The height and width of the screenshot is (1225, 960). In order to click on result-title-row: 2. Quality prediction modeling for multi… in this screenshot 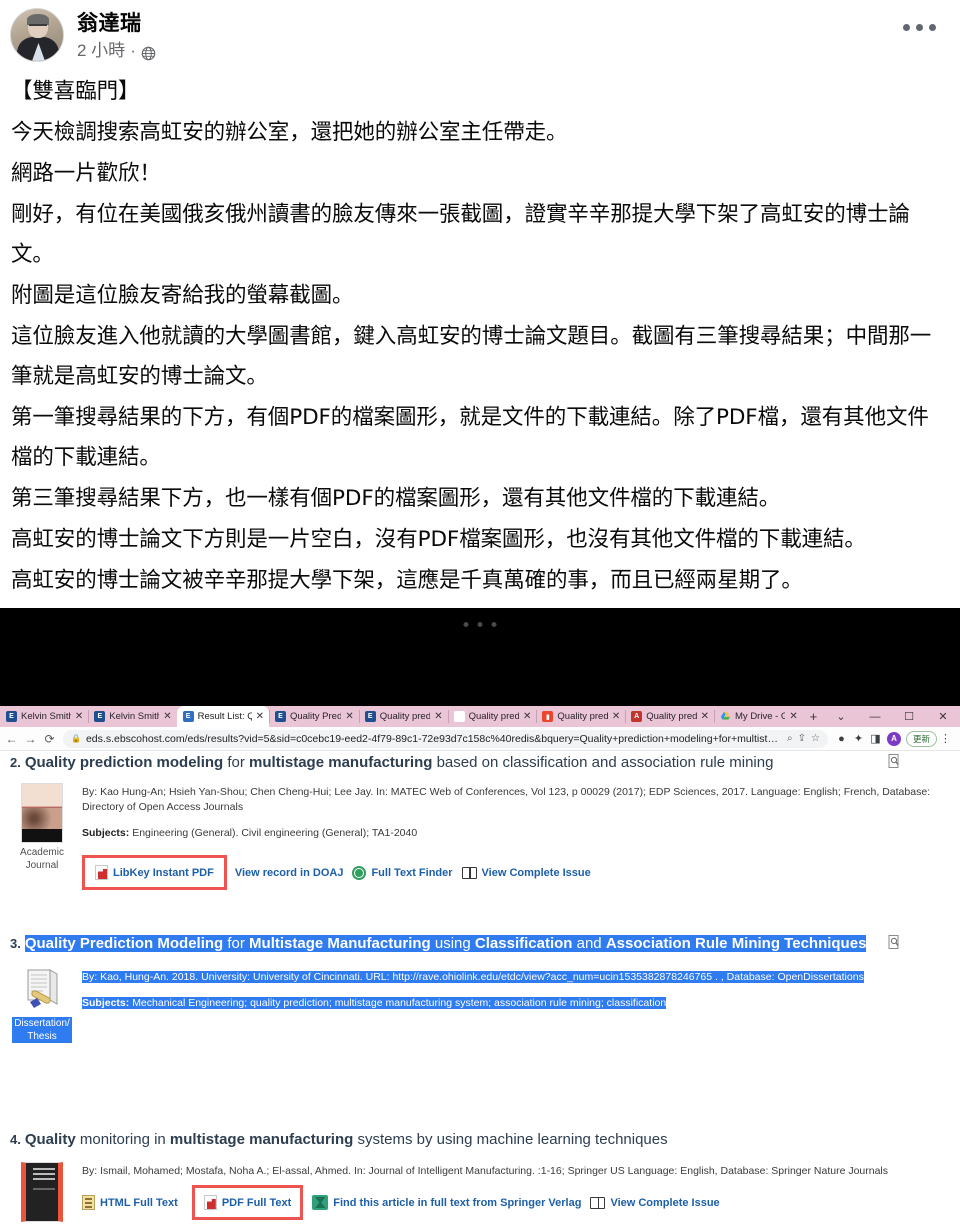, I will do `click(480, 763)`.